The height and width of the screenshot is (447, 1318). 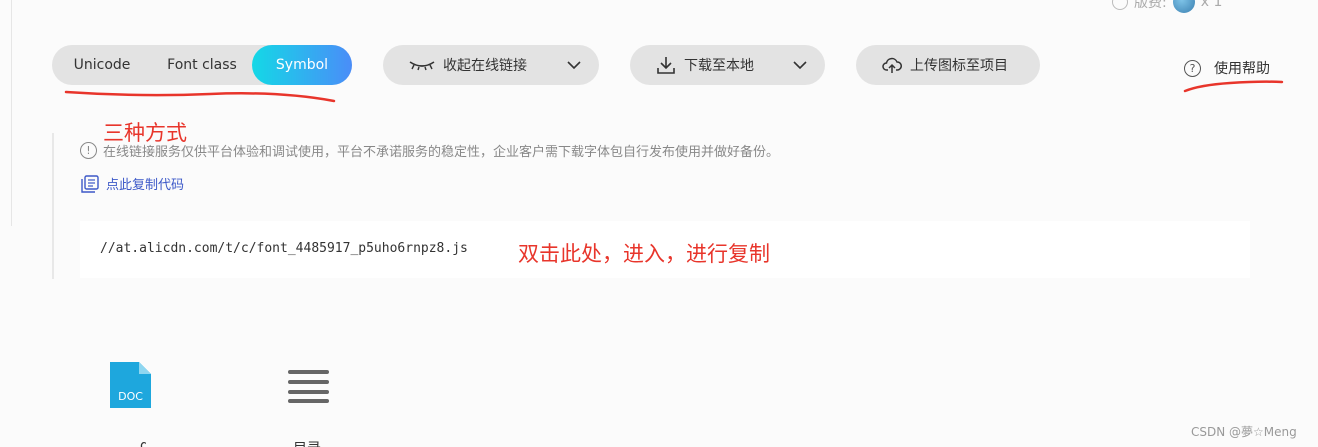 I want to click on menu-icon, so click(x=309, y=386).